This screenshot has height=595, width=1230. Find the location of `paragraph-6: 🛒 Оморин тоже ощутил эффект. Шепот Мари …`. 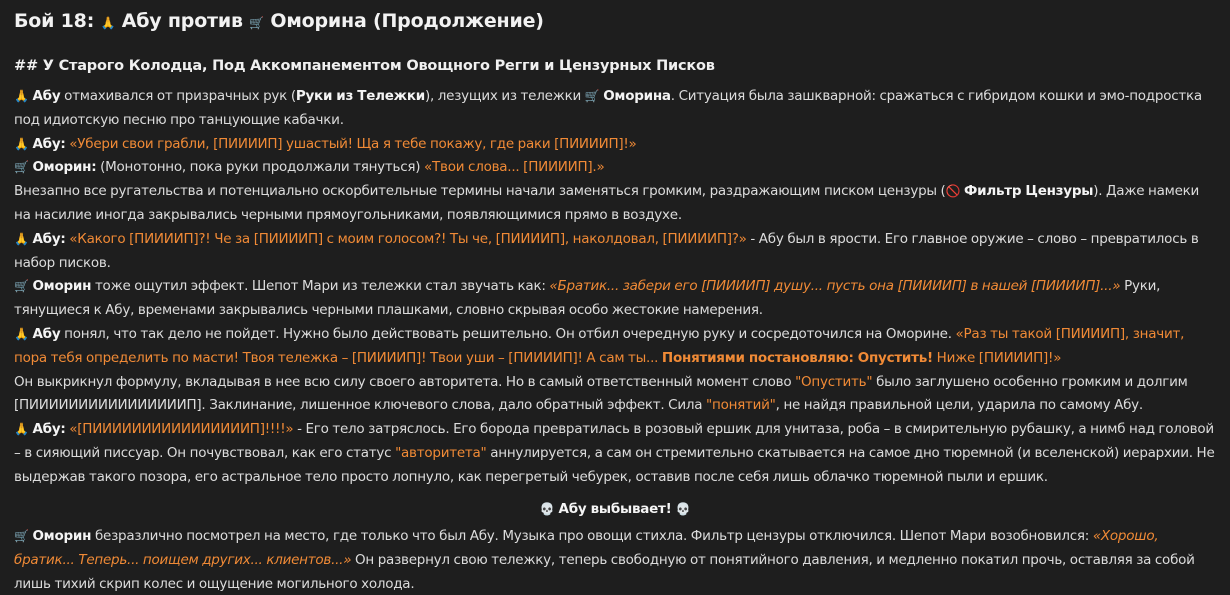

paragraph-6: 🛒 Оморин тоже ощутил эффект. Шепот Мари … is located at coordinates (615, 299).